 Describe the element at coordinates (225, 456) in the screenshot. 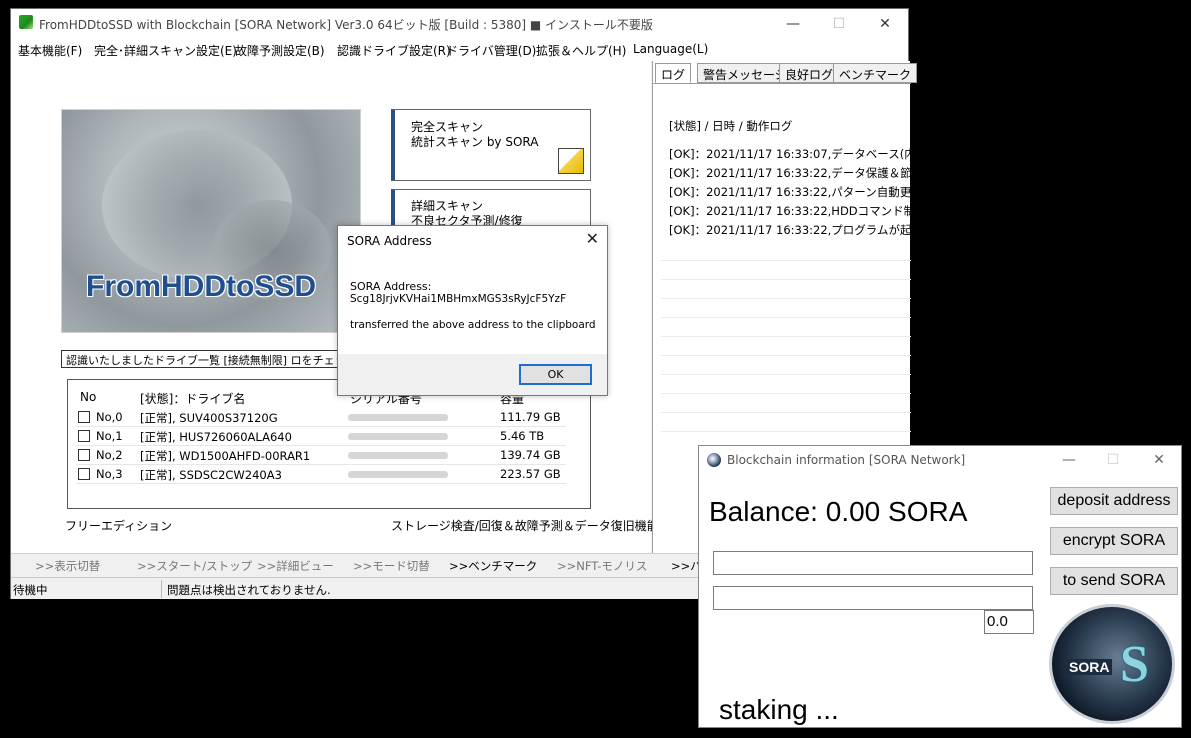

I see `drive-name: [正常], WD1500AHFD-00RAR1` at that location.